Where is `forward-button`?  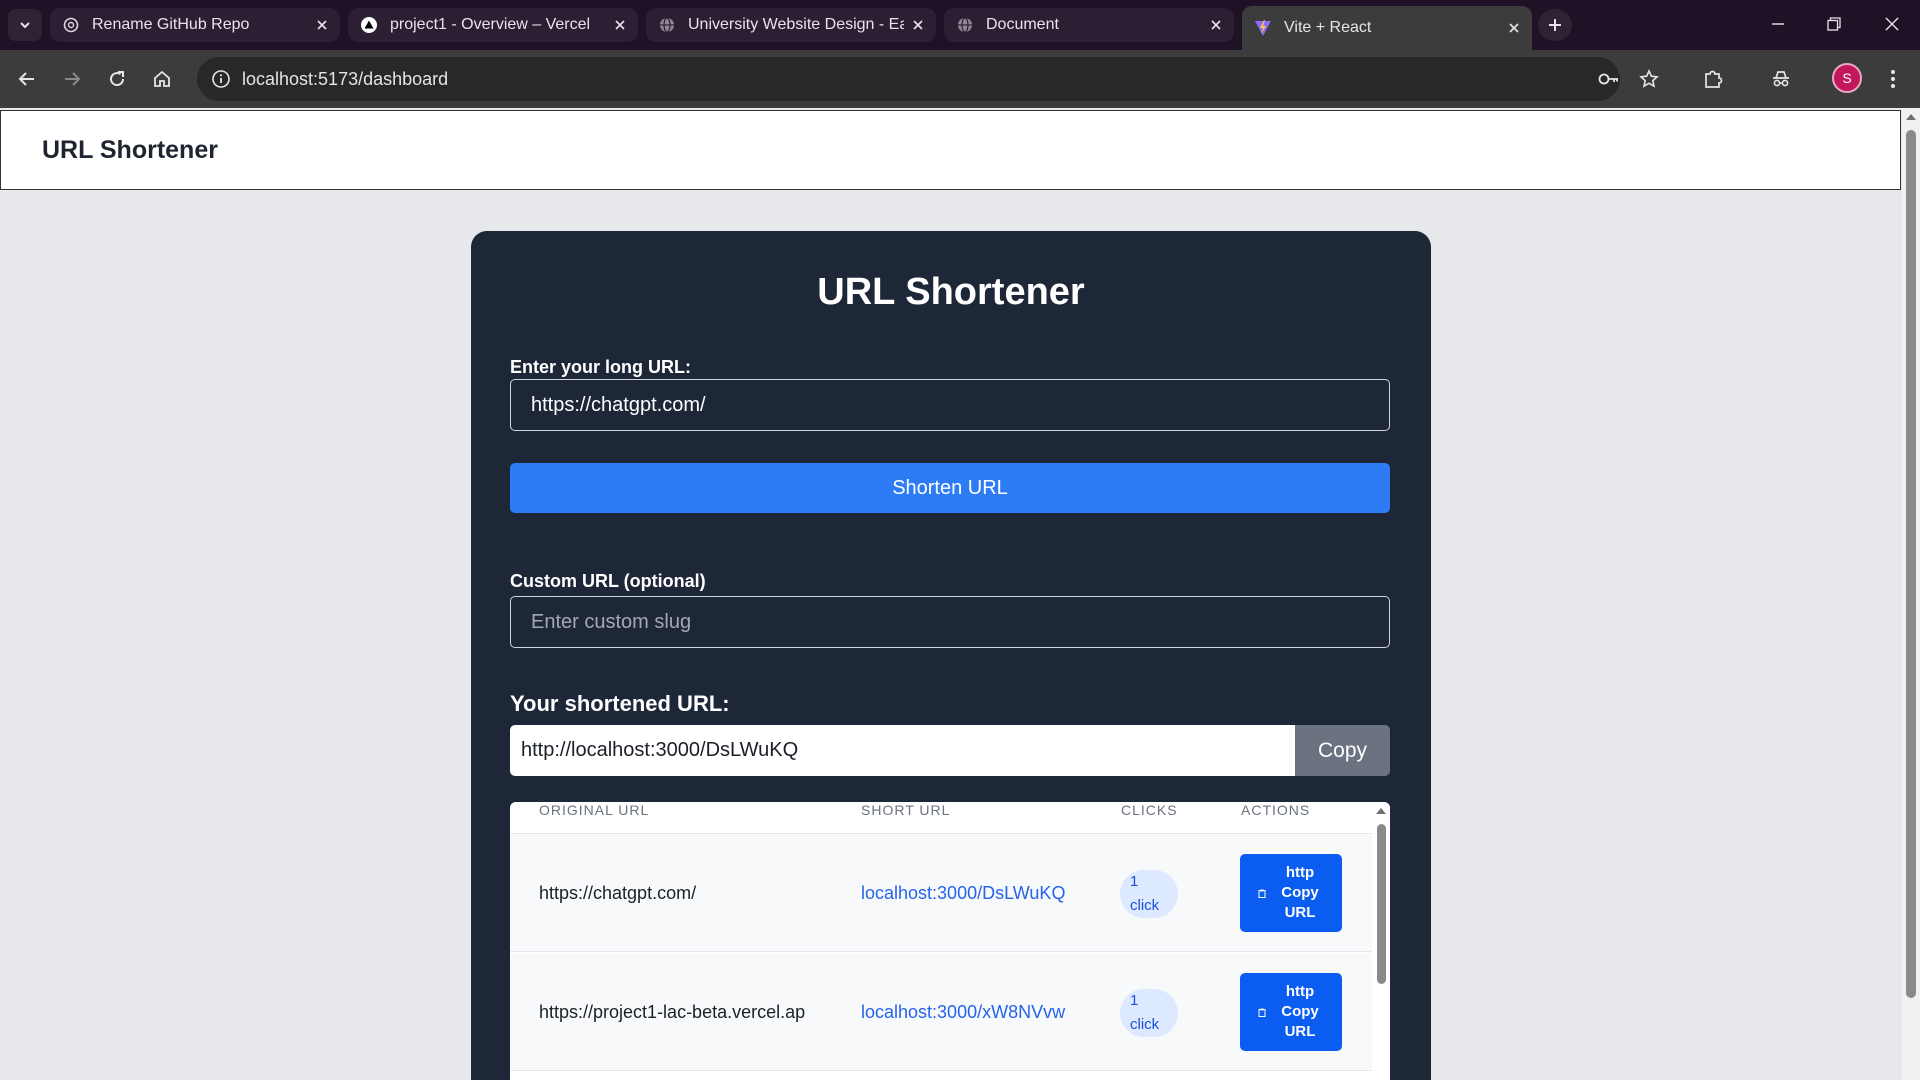
forward-button is located at coordinates (72, 79).